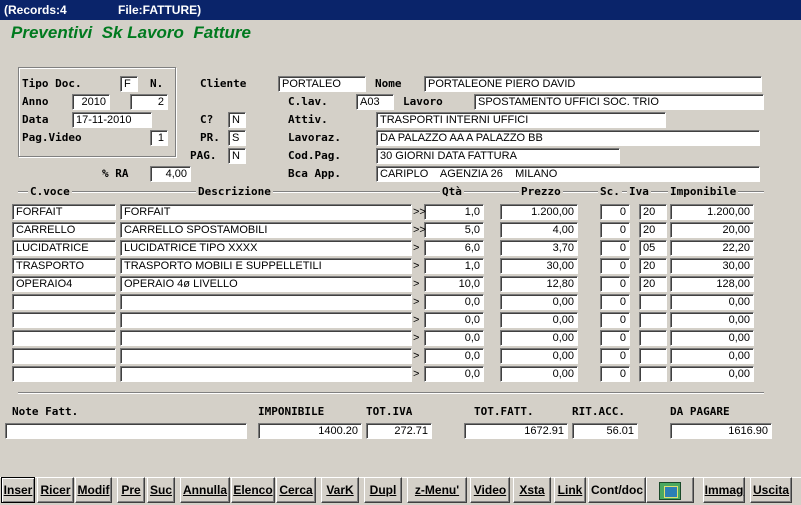  I want to click on c-voce-cell: CARRELLO, so click(64, 230).